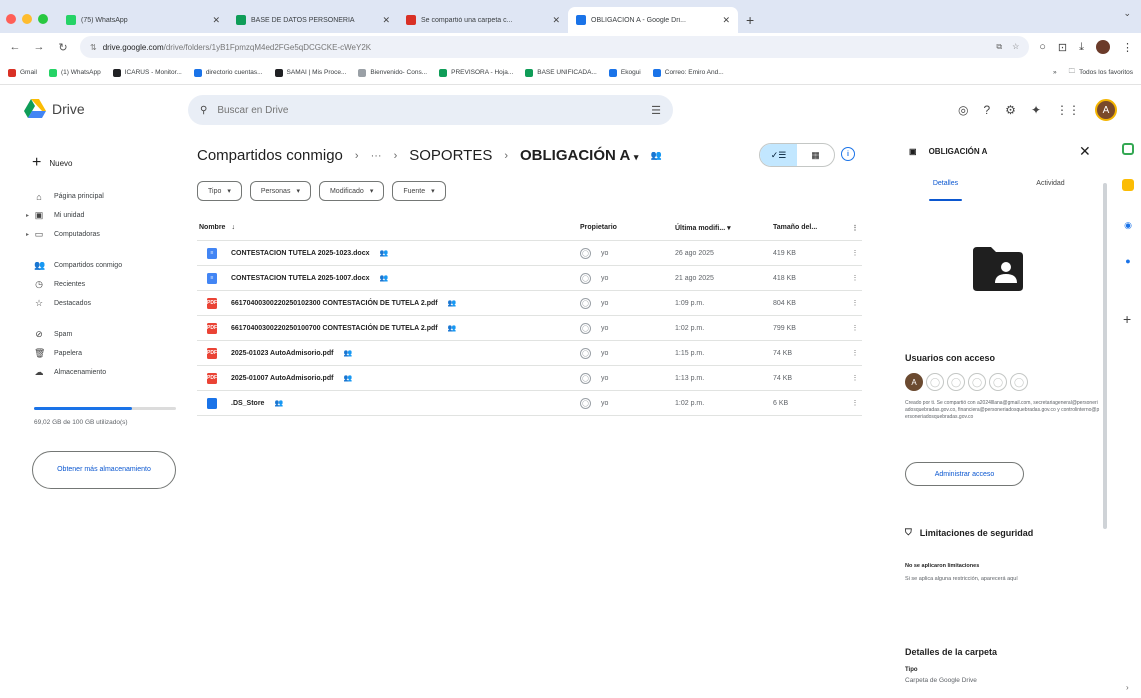  I want to click on file-name-cell: PDF 2025-01007 AutoAdmisorio.pdf 👥, so click(388, 378).